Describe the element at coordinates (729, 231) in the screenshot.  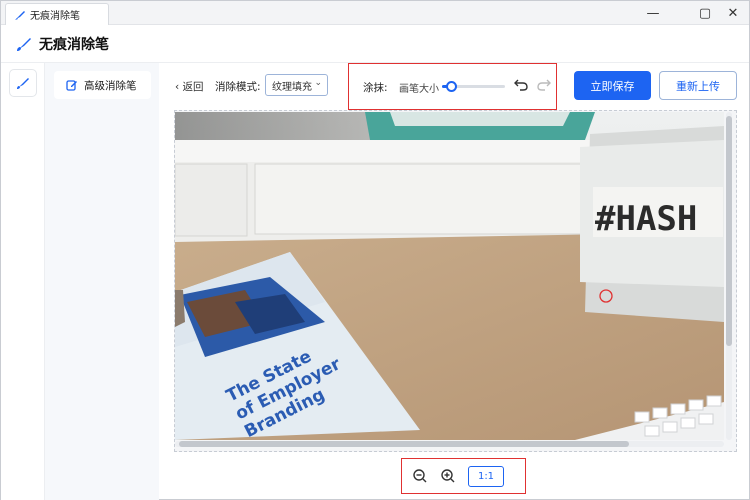
I see `vertical-scroll-thumb` at that location.